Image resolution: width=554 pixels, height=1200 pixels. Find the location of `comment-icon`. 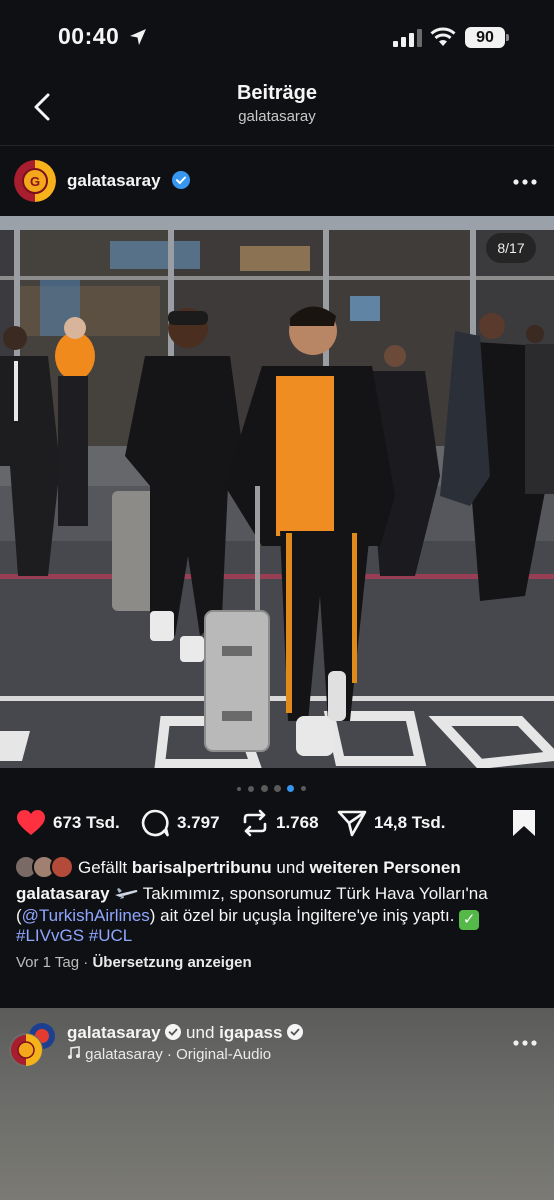

comment-icon is located at coordinates (155, 823).